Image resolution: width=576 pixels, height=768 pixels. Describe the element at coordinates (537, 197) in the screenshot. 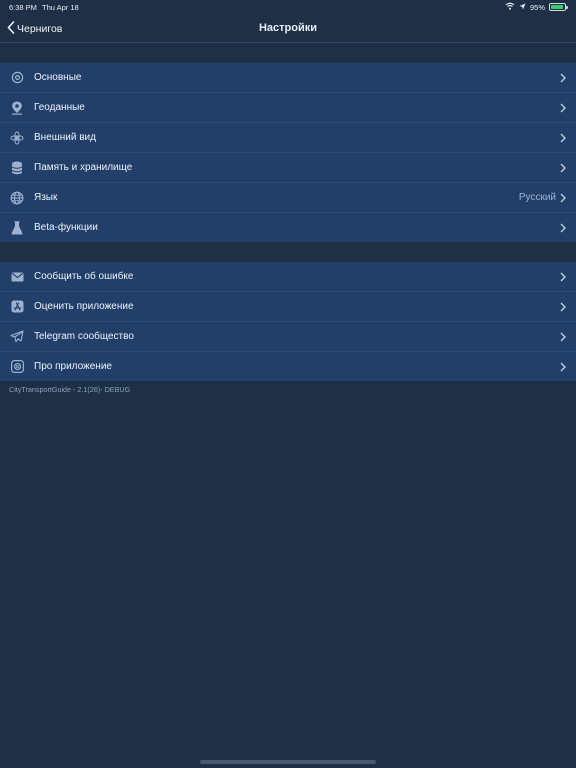

I see `language-value: Русский` at that location.